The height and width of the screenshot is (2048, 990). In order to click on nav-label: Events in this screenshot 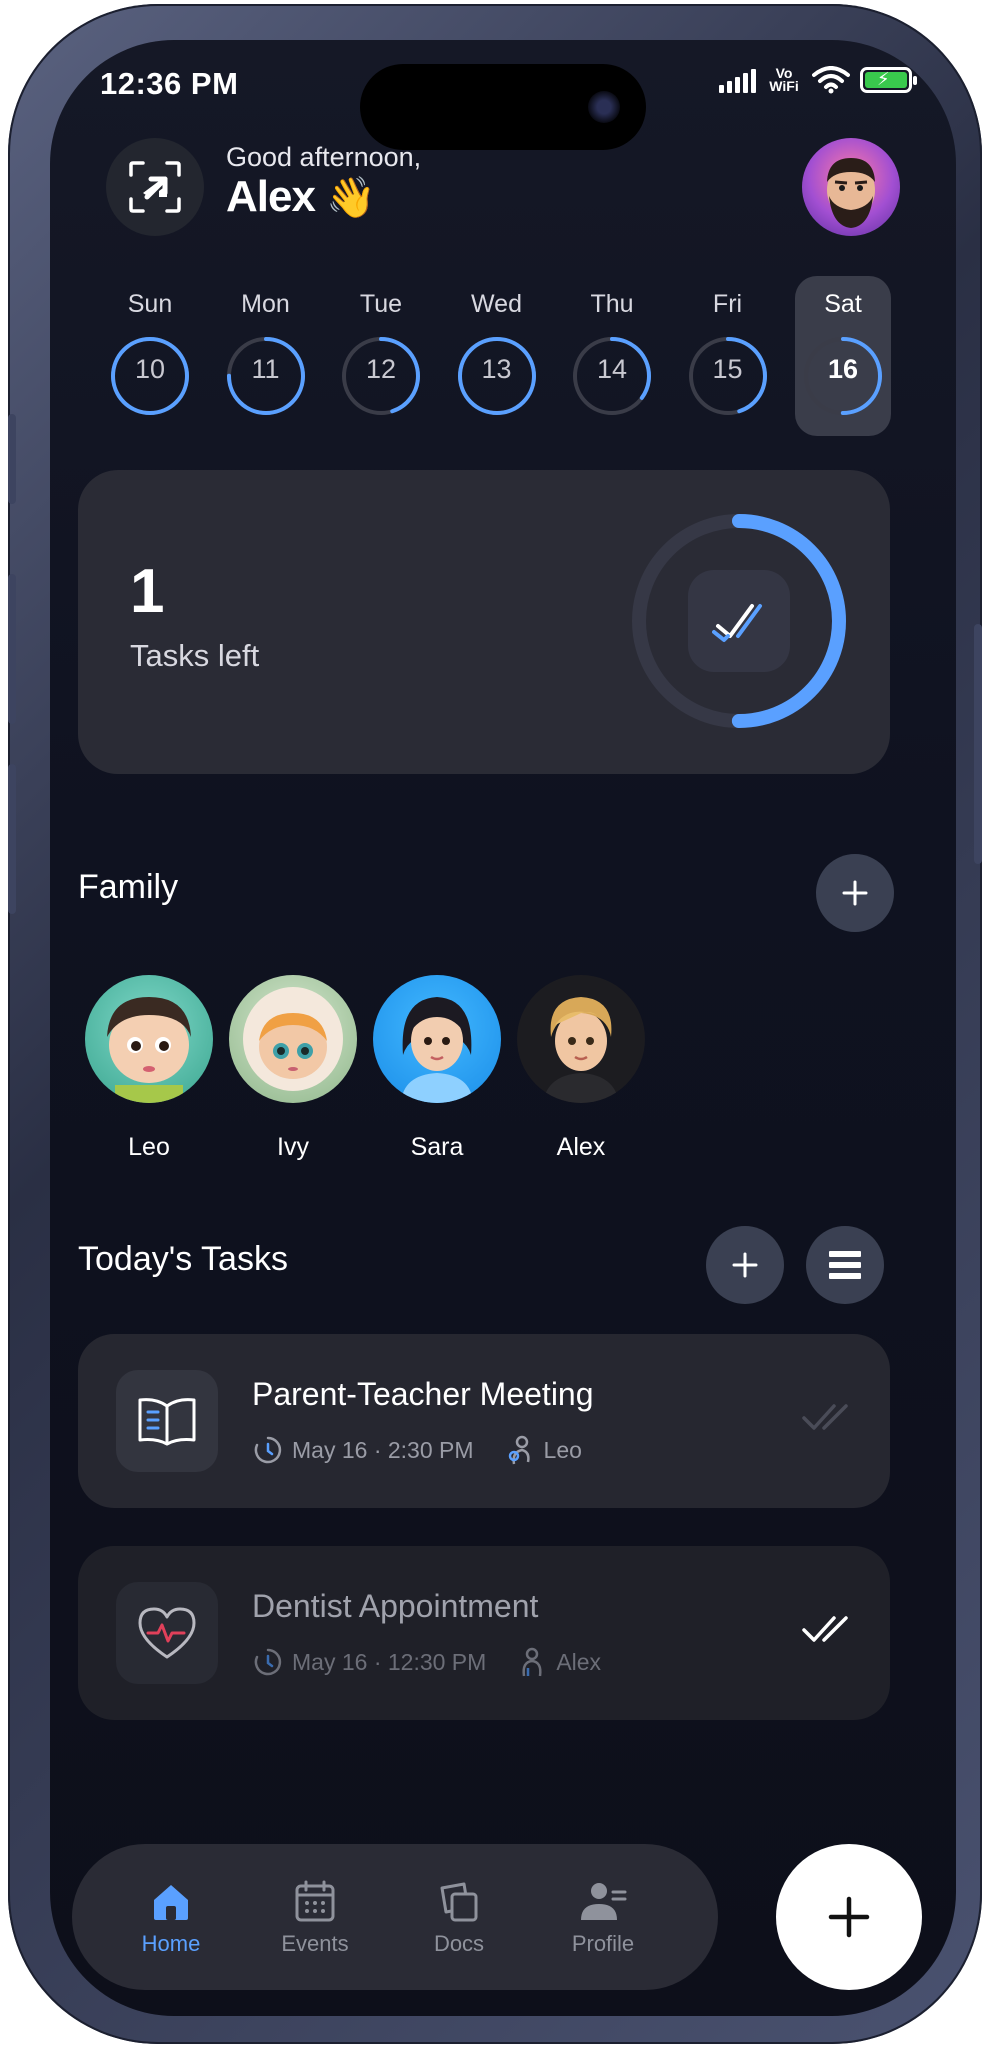, I will do `click(315, 1943)`.